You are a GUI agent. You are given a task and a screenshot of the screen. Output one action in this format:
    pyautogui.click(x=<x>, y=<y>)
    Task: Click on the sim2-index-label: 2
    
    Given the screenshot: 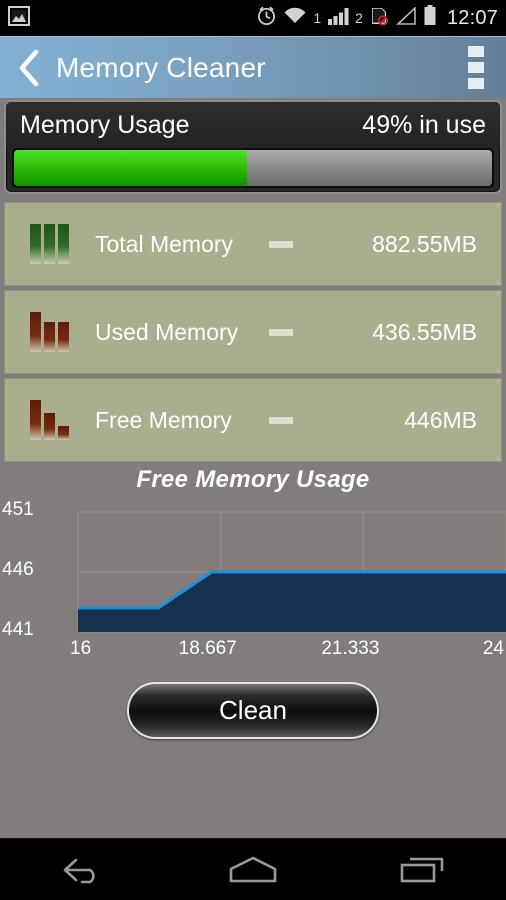 What is the action you would take?
    pyautogui.click(x=359, y=18)
    